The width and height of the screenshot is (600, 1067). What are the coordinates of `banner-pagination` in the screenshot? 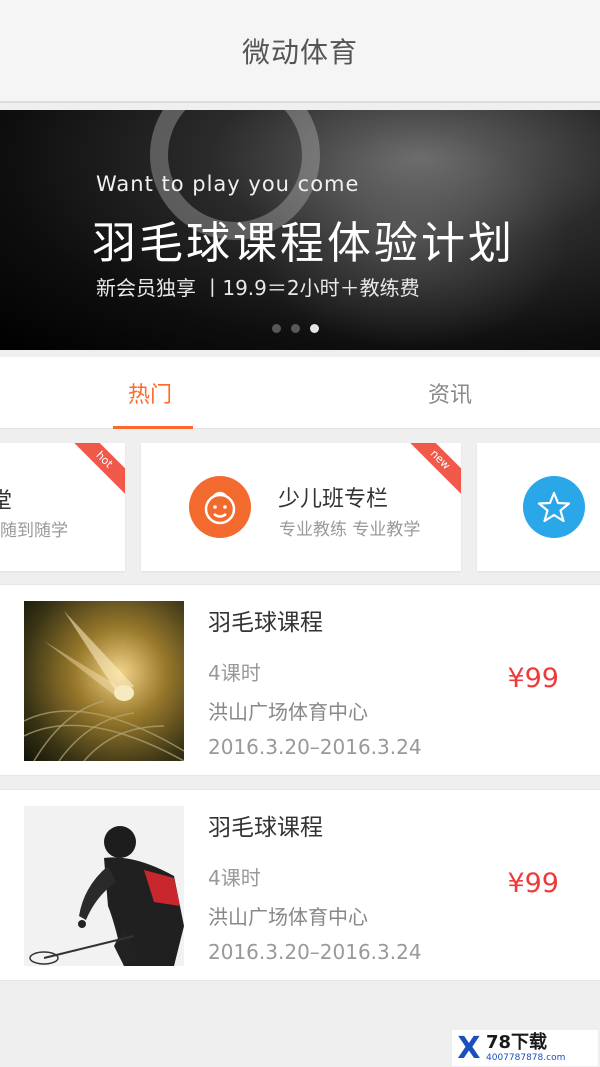 It's located at (295, 328).